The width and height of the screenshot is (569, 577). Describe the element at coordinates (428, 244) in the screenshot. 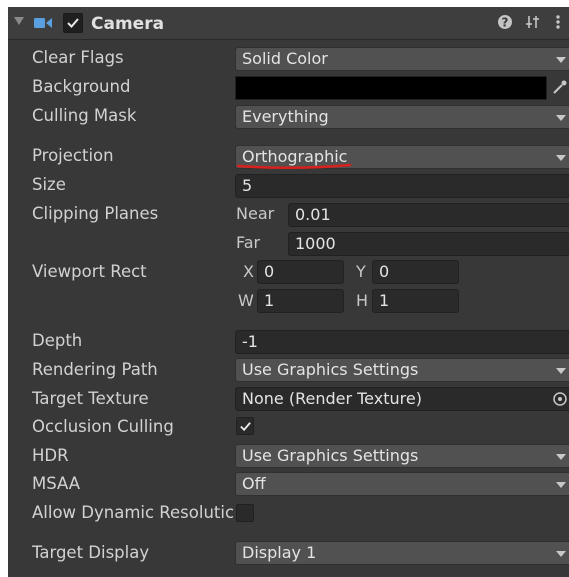

I see `far-clip-input: 1000` at that location.